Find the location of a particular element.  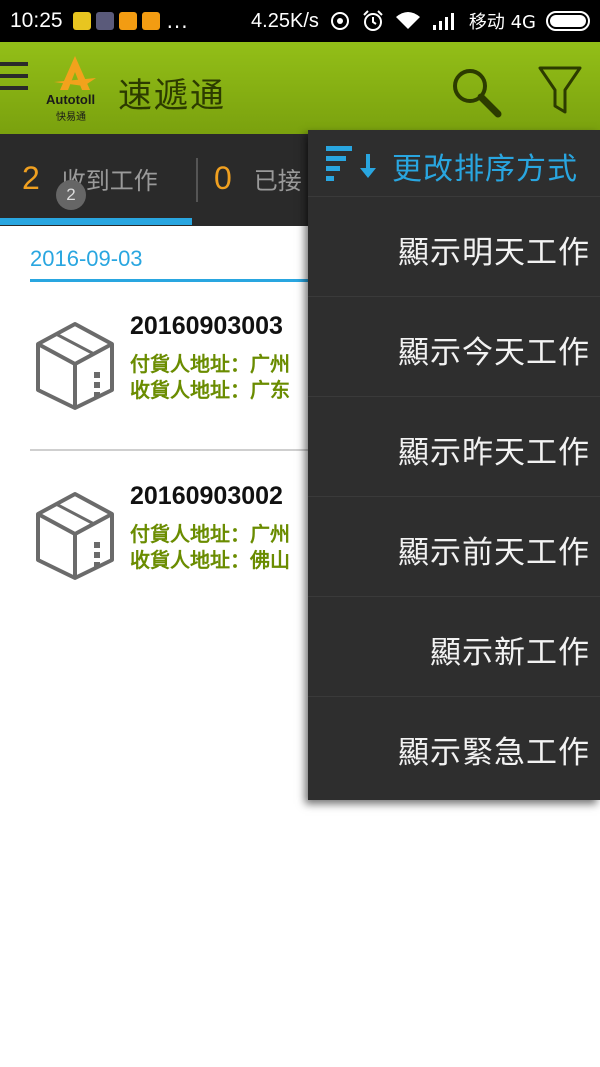

active-tab-indicator is located at coordinates (96, 221).